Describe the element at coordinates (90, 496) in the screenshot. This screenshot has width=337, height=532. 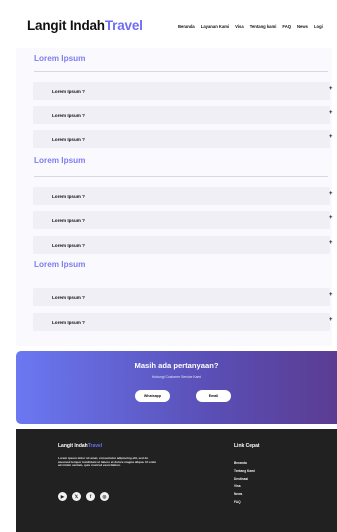
I see `facebook-icon: f` at that location.